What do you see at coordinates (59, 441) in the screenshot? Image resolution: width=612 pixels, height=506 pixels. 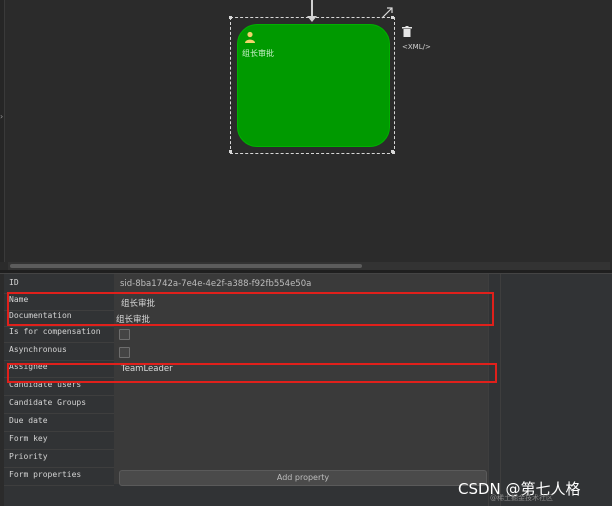 I see `property-row-form-key: Form key` at bounding box center [59, 441].